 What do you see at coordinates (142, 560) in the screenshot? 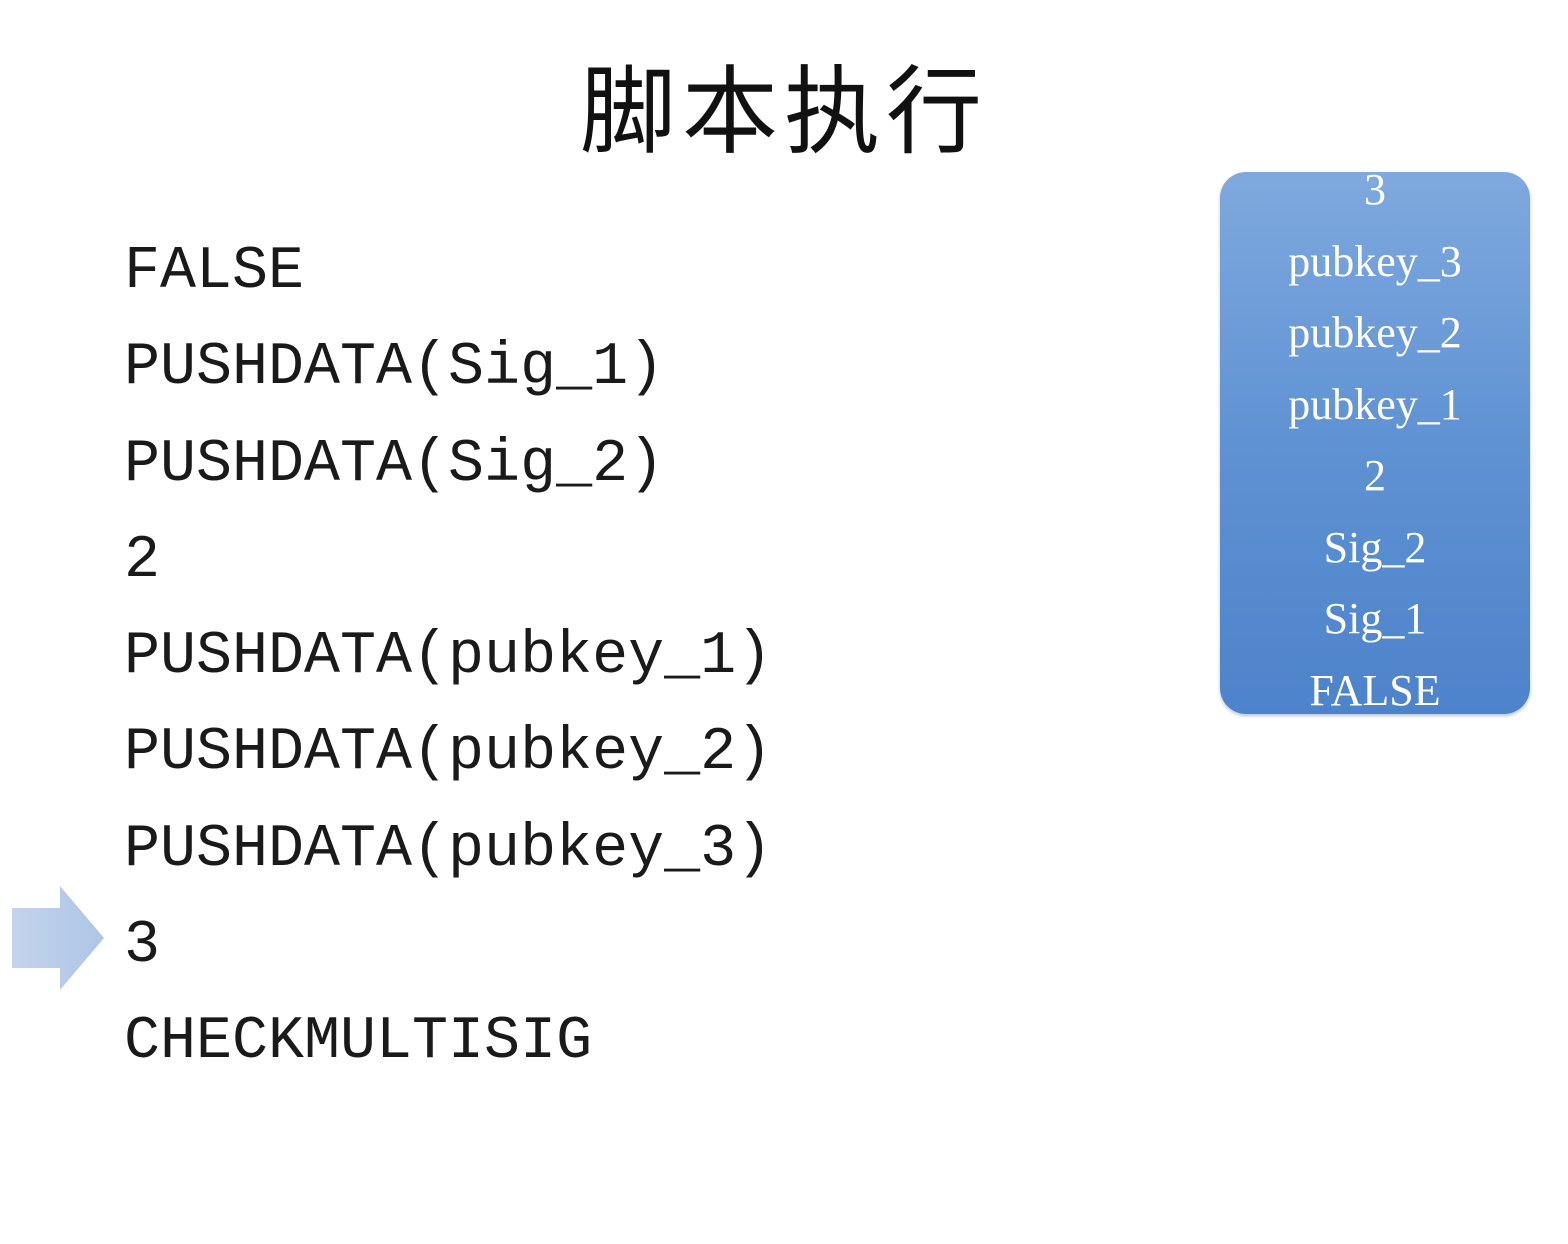
I see `script-line: 2` at bounding box center [142, 560].